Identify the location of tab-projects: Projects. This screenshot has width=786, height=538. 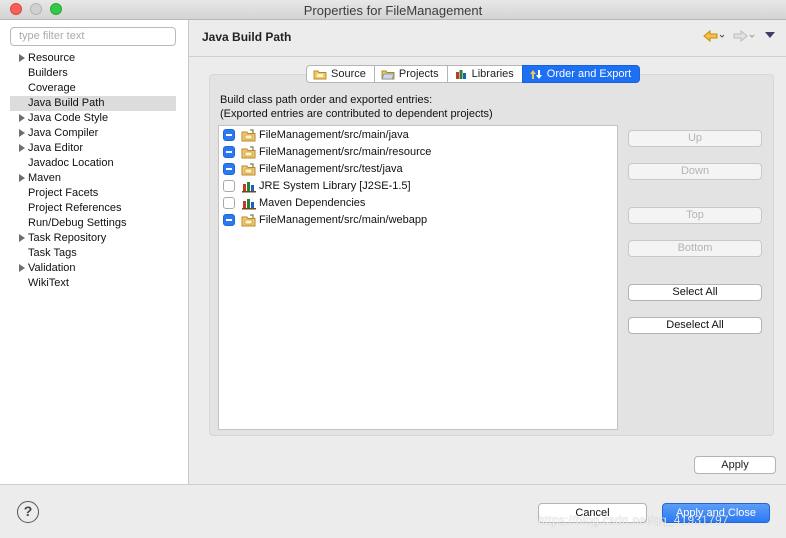
(410, 74).